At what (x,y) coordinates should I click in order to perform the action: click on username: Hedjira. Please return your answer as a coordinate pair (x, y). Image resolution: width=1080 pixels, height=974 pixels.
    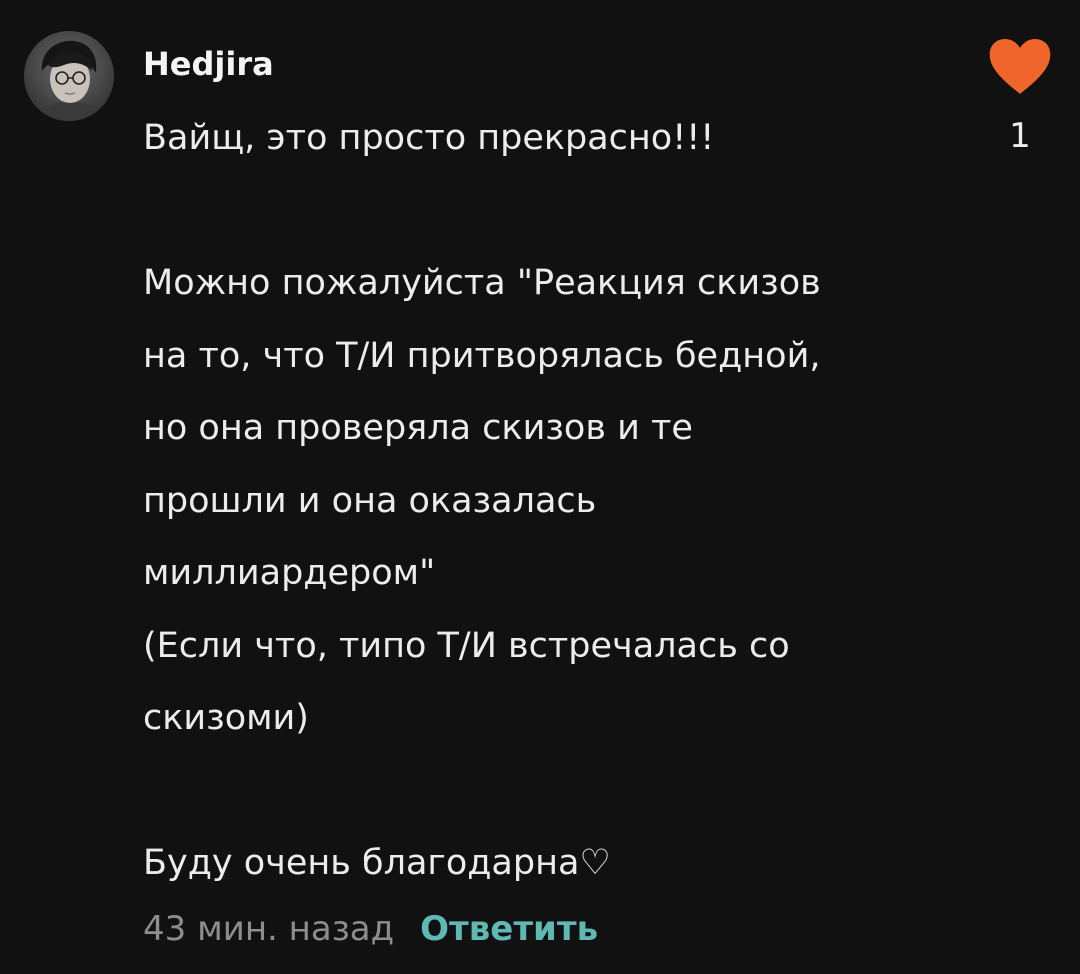
    Looking at the image, I should click on (208, 64).